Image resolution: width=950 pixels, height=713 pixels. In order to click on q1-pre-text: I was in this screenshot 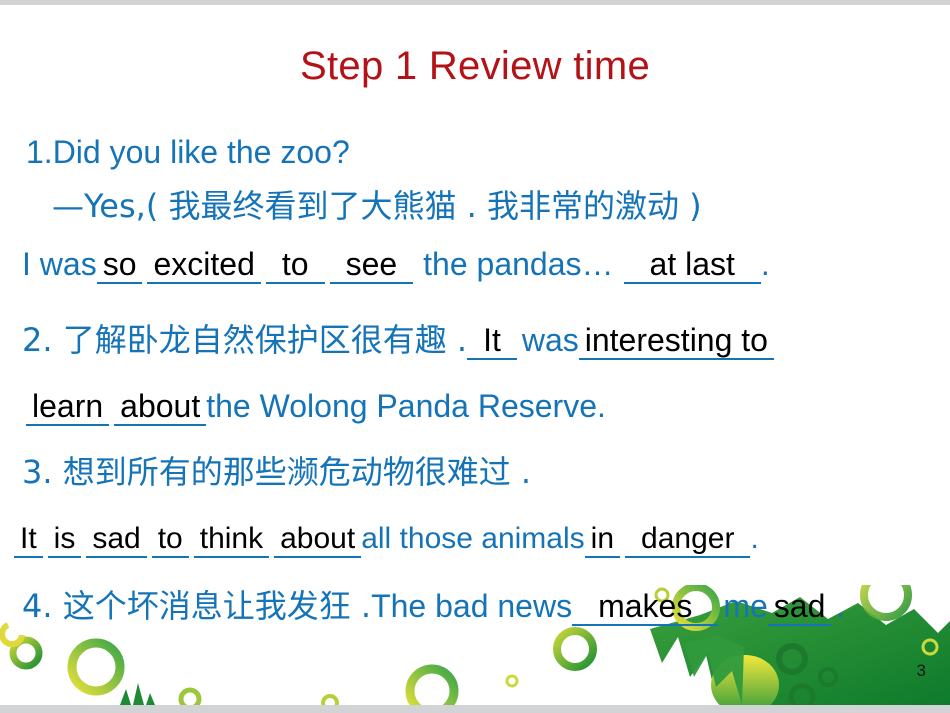, I will do `click(59, 264)`.